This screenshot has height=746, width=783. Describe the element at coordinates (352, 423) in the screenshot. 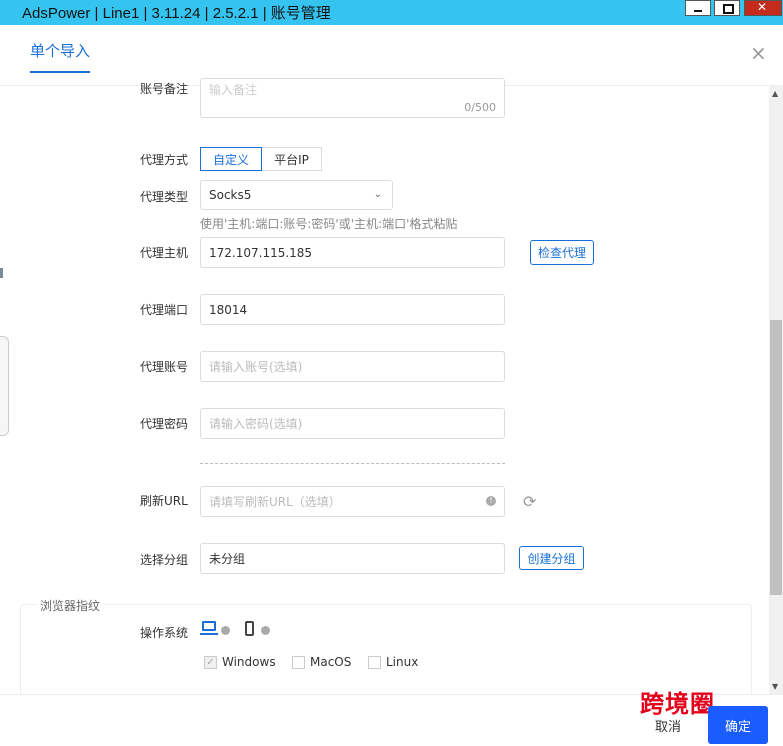

I see `proxy-password-input: 请输入密码(选填)` at that location.